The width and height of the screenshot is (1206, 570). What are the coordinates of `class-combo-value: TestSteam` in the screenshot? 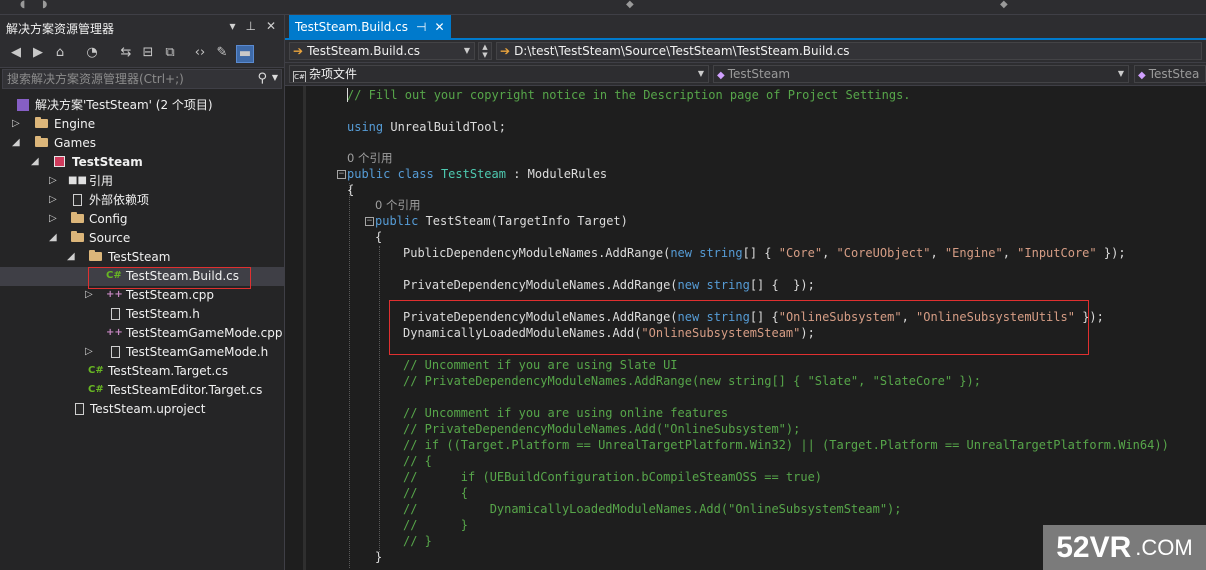 It's located at (759, 74).